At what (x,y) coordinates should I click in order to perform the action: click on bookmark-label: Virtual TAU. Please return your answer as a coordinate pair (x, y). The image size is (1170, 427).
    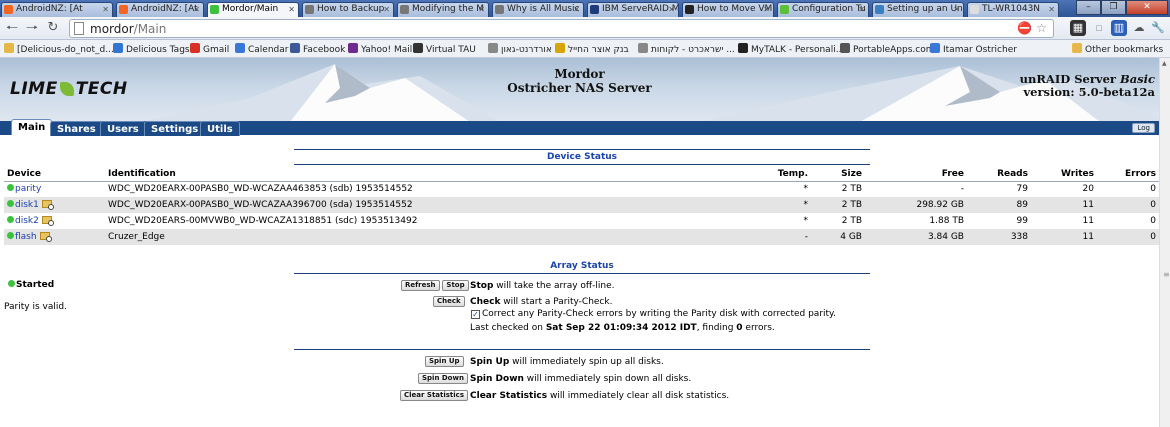
    Looking at the image, I should click on (451, 50).